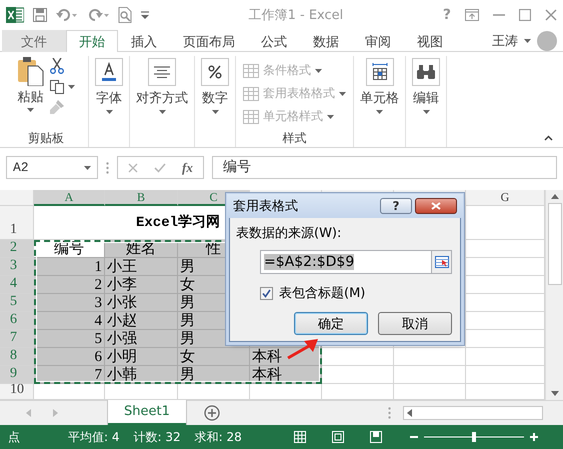 Image resolution: width=563 pixels, height=449 pixels. Describe the element at coordinates (162, 72) in the screenshot. I see `align-center-icon` at that location.